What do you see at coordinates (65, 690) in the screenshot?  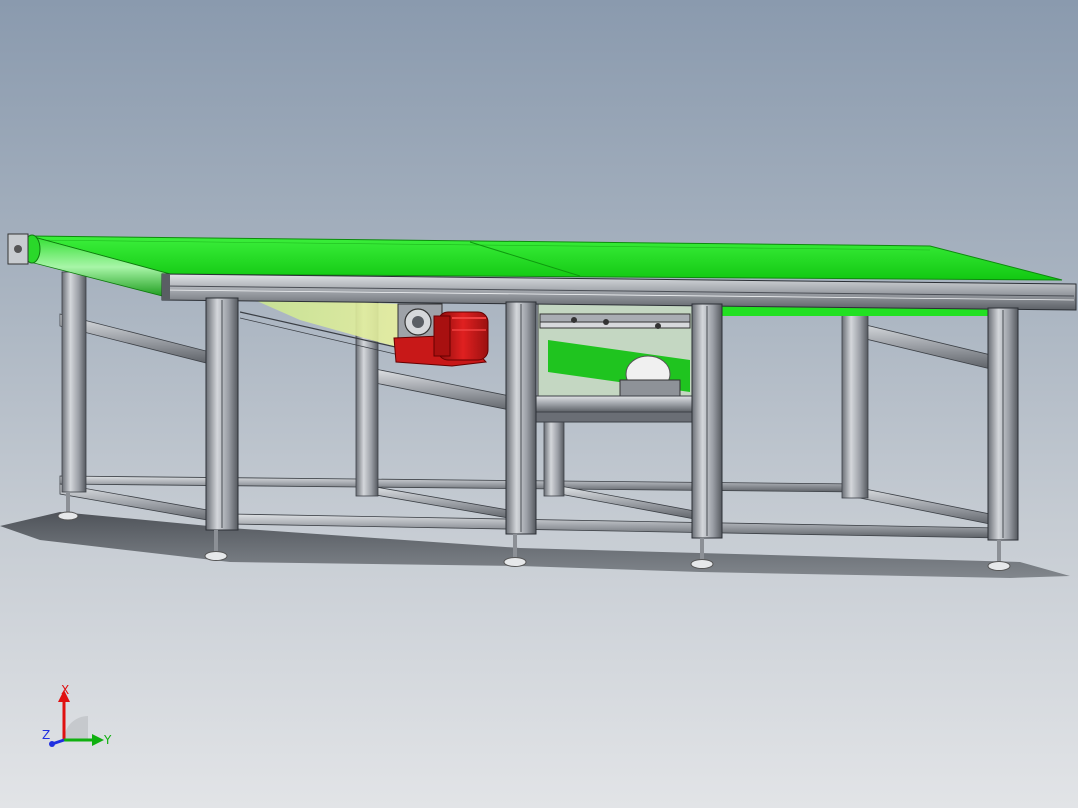 I see `x-axis-label: X` at bounding box center [65, 690].